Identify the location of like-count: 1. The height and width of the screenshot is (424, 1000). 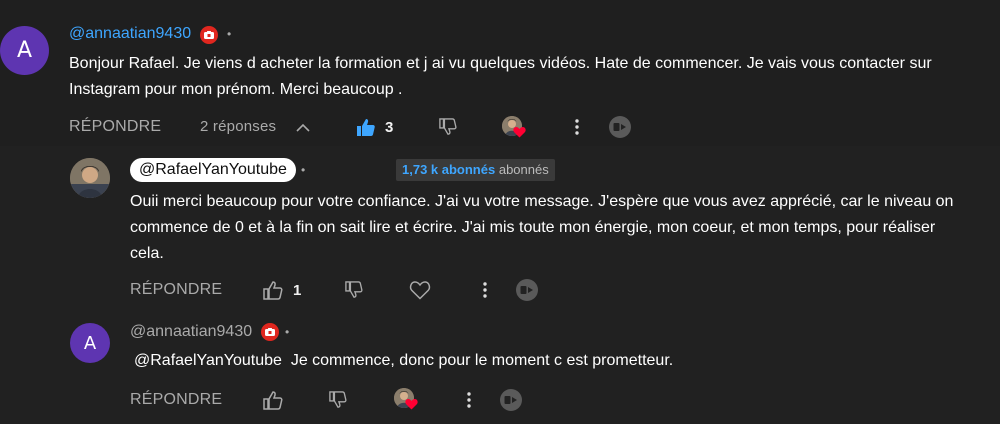
(297, 290).